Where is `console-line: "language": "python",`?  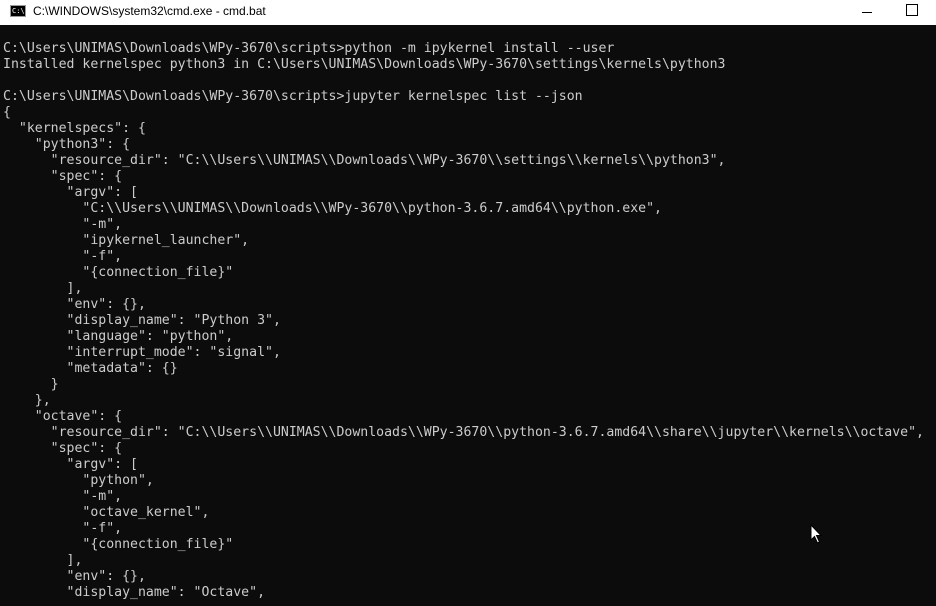 console-line: "language": "python", is located at coordinates (118, 336).